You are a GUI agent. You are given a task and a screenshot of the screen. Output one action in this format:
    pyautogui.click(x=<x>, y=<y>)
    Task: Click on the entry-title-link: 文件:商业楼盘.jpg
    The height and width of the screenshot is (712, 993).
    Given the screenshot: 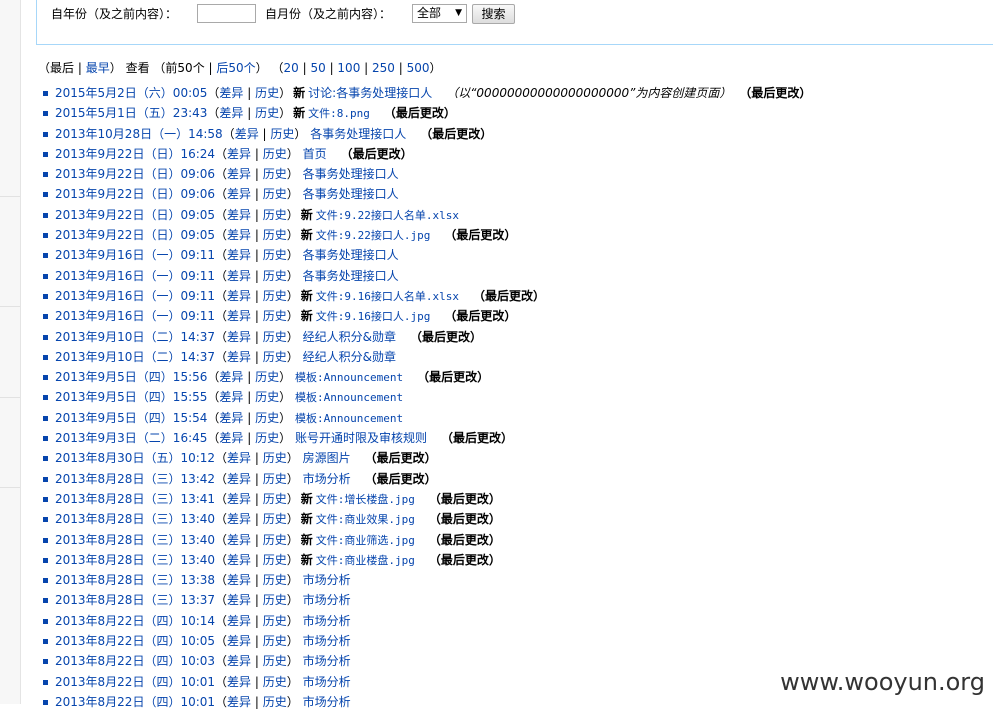 What is the action you would take?
    pyautogui.click(x=365, y=560)
    